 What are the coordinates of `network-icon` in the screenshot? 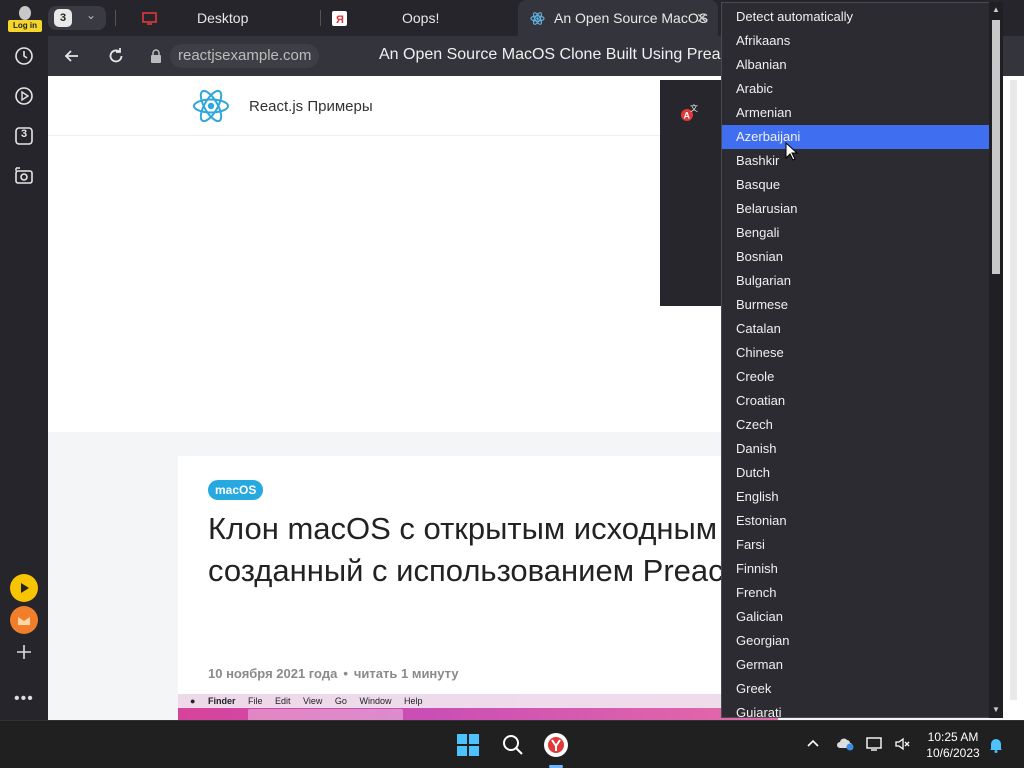 It's located at (875, 745).